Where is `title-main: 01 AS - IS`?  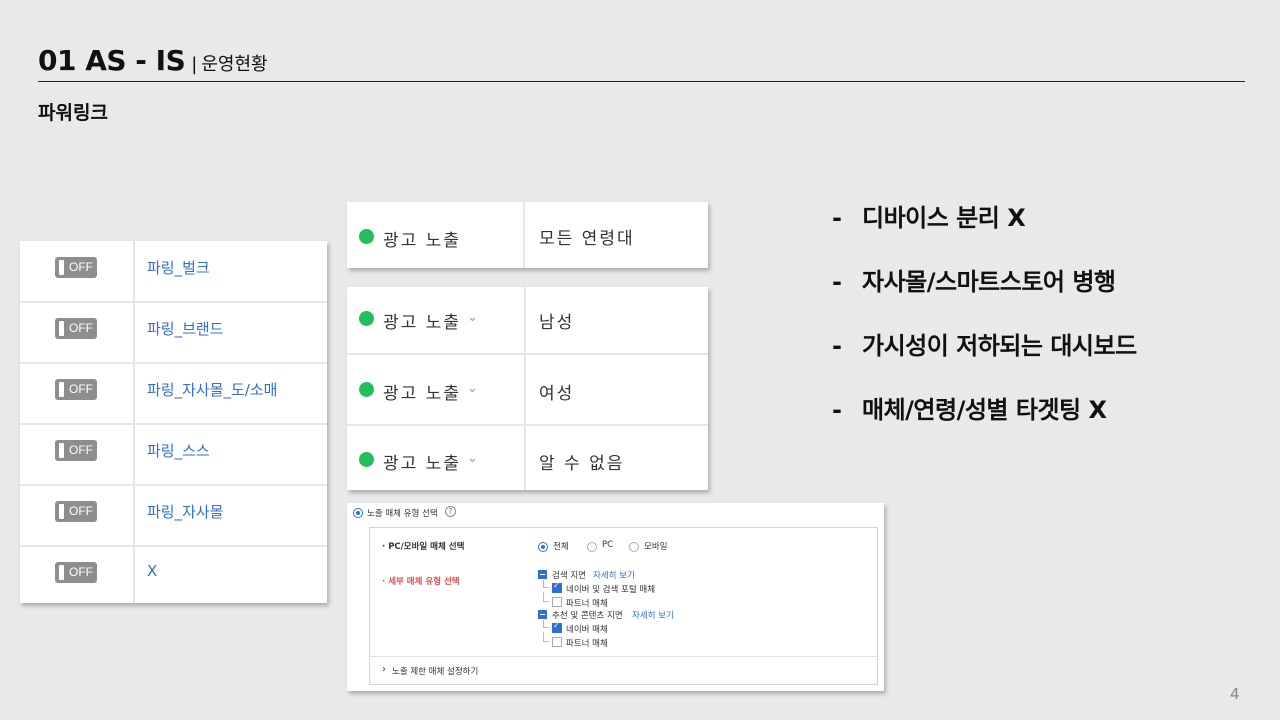 title-main: 01 AS - IS is located at coordinates (112, 60).